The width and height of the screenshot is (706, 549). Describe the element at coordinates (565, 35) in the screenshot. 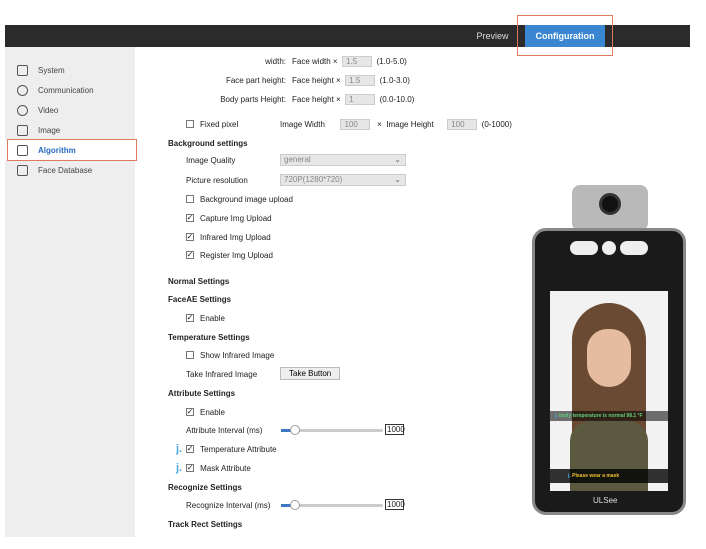

I see `highlight-configuration` at that location.